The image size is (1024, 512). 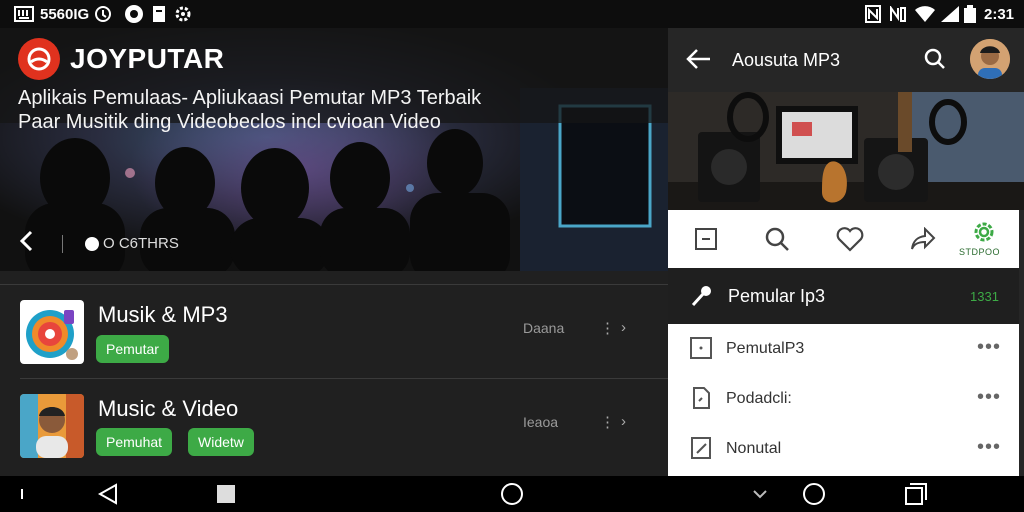 What do you see at coordinates (970, 14) in the screenshot?
I see `battery-icon` at bounding box center [970, 14].